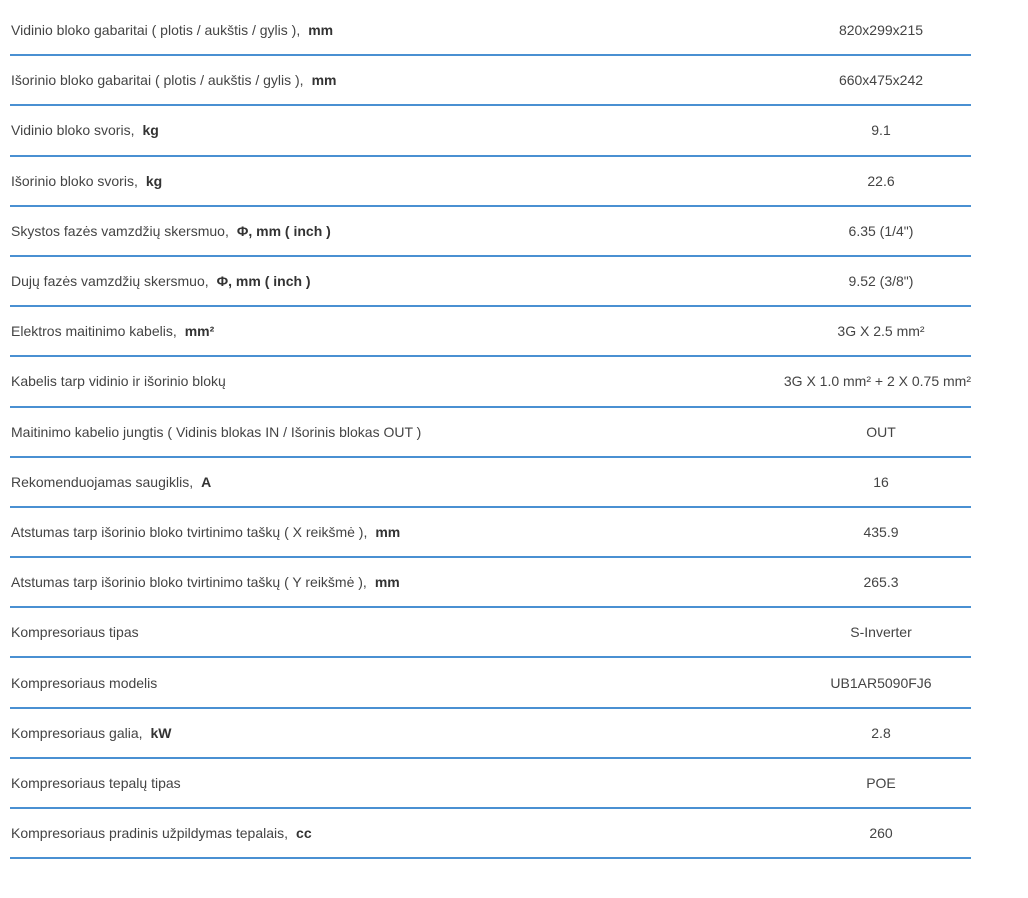 Image resolution: width=1028 pixels, height=898 pixels. Describe the element at coordinates (877, 381) in the screenshot. I see `spec-value: 3G X 1.0 mm² + 2 X 0.75 mm²` at that location.